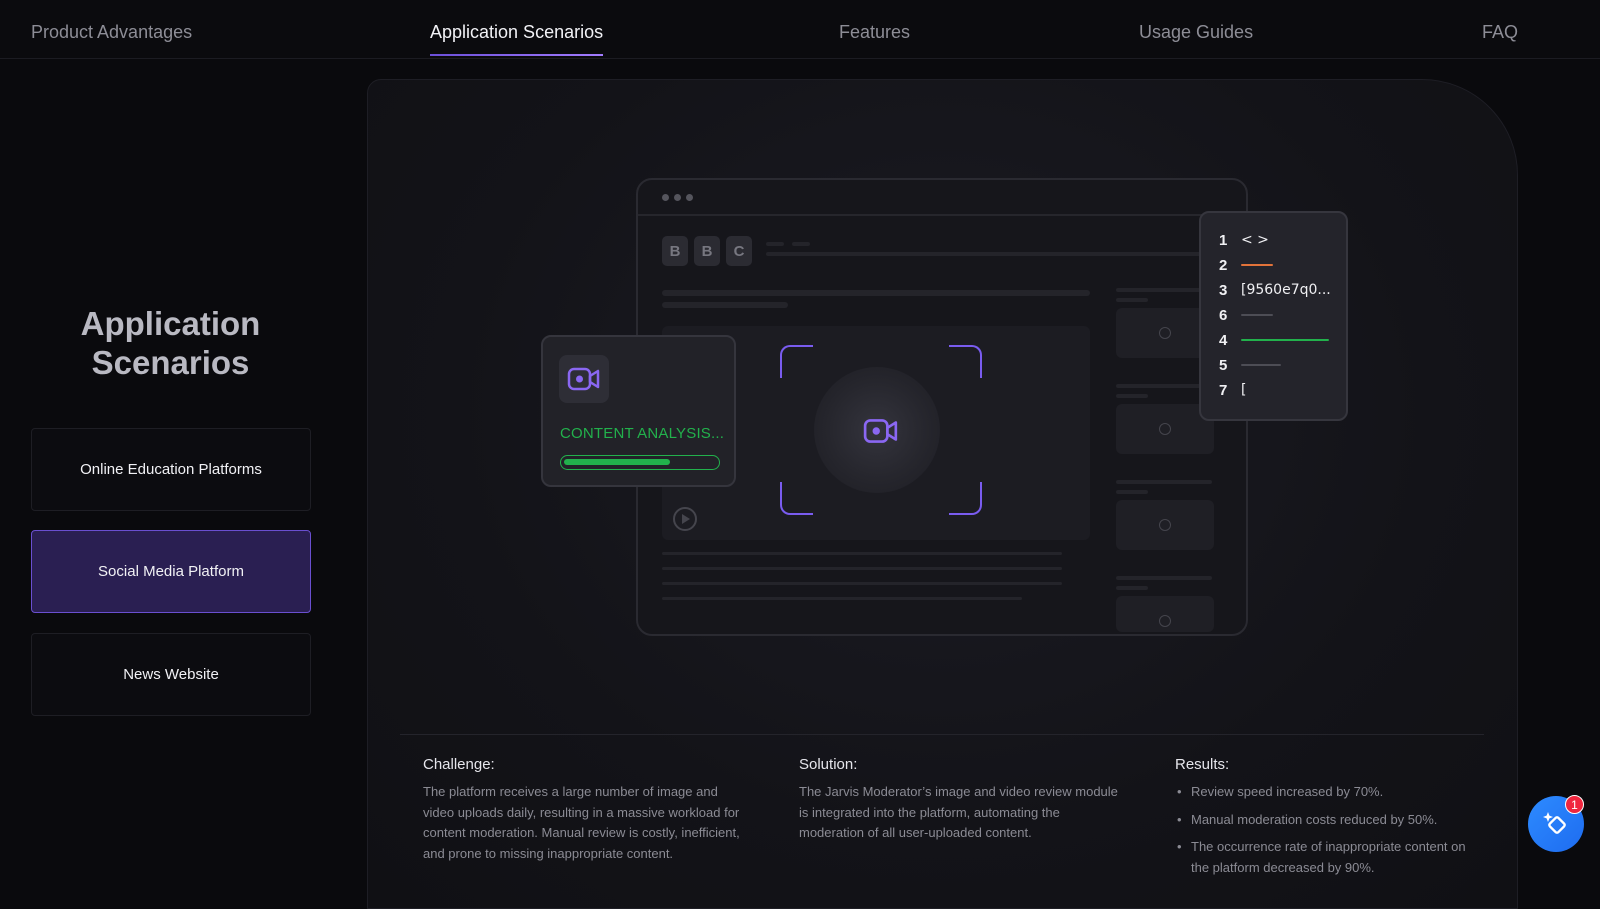  I want to click on section-divider, so click(942, 734).